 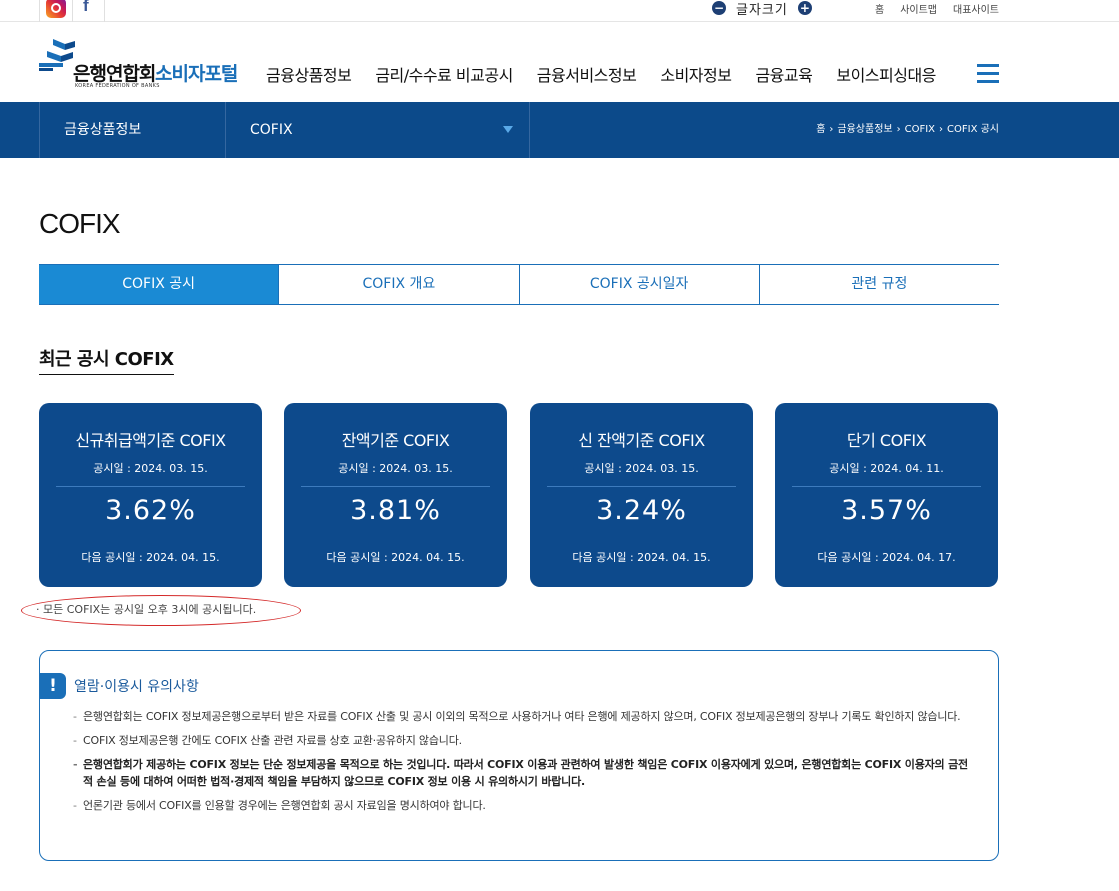 I want to click on site-logo: 은행연합회 소비자포털 KOREA FEDERATION OF BANKS, so click(x=139, y=64).